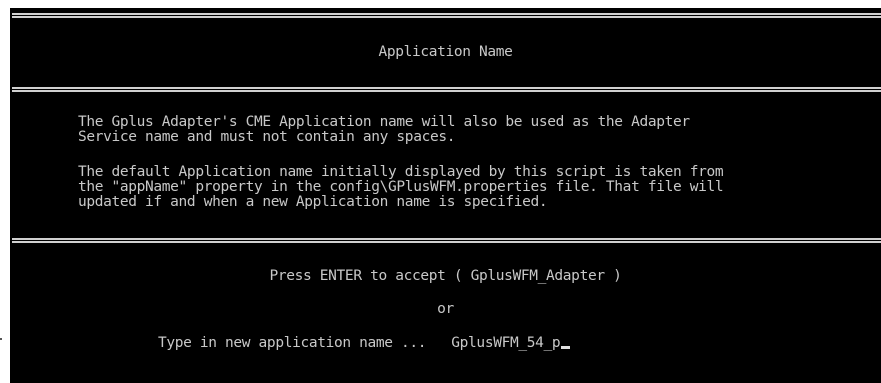  What do you see at coordinates (566, 347) in the screenshot?
I see `text-cursor` at bounding box center [566, 347].